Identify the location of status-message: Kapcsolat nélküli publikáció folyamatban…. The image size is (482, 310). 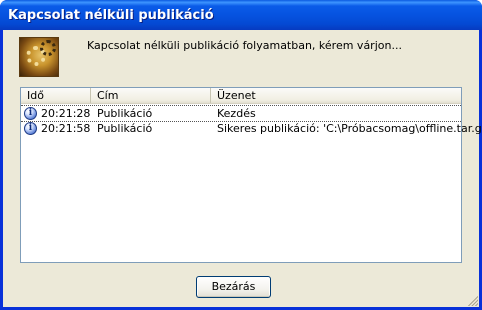
(244, 45).